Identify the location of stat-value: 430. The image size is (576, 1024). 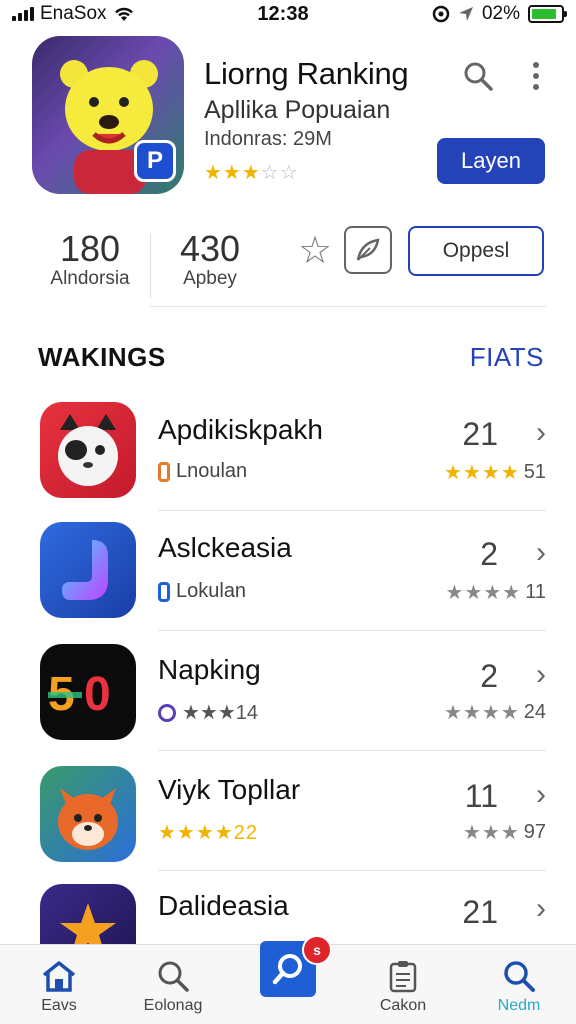
(210, 248).